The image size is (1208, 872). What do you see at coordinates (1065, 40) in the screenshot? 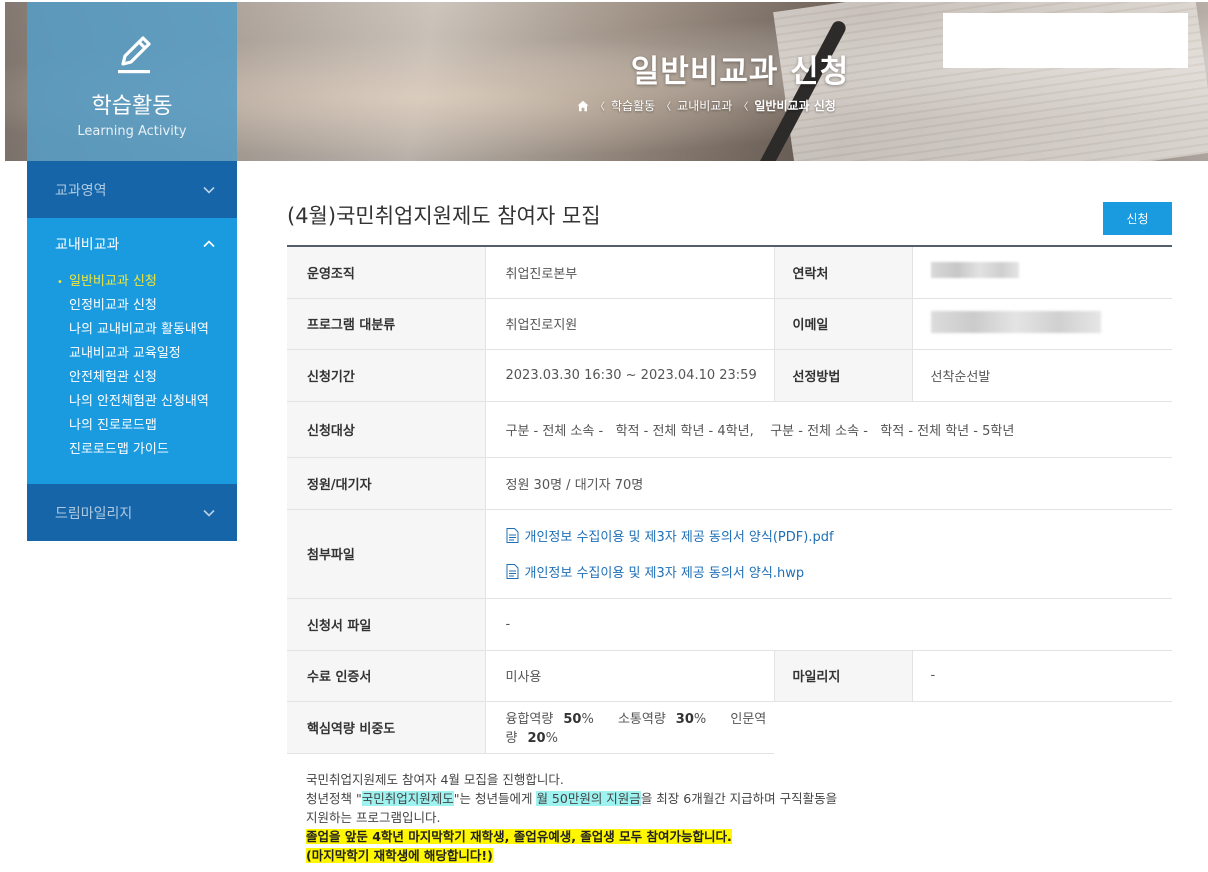
I see `blank-overlay-box` at bounding box center [1065, 40].